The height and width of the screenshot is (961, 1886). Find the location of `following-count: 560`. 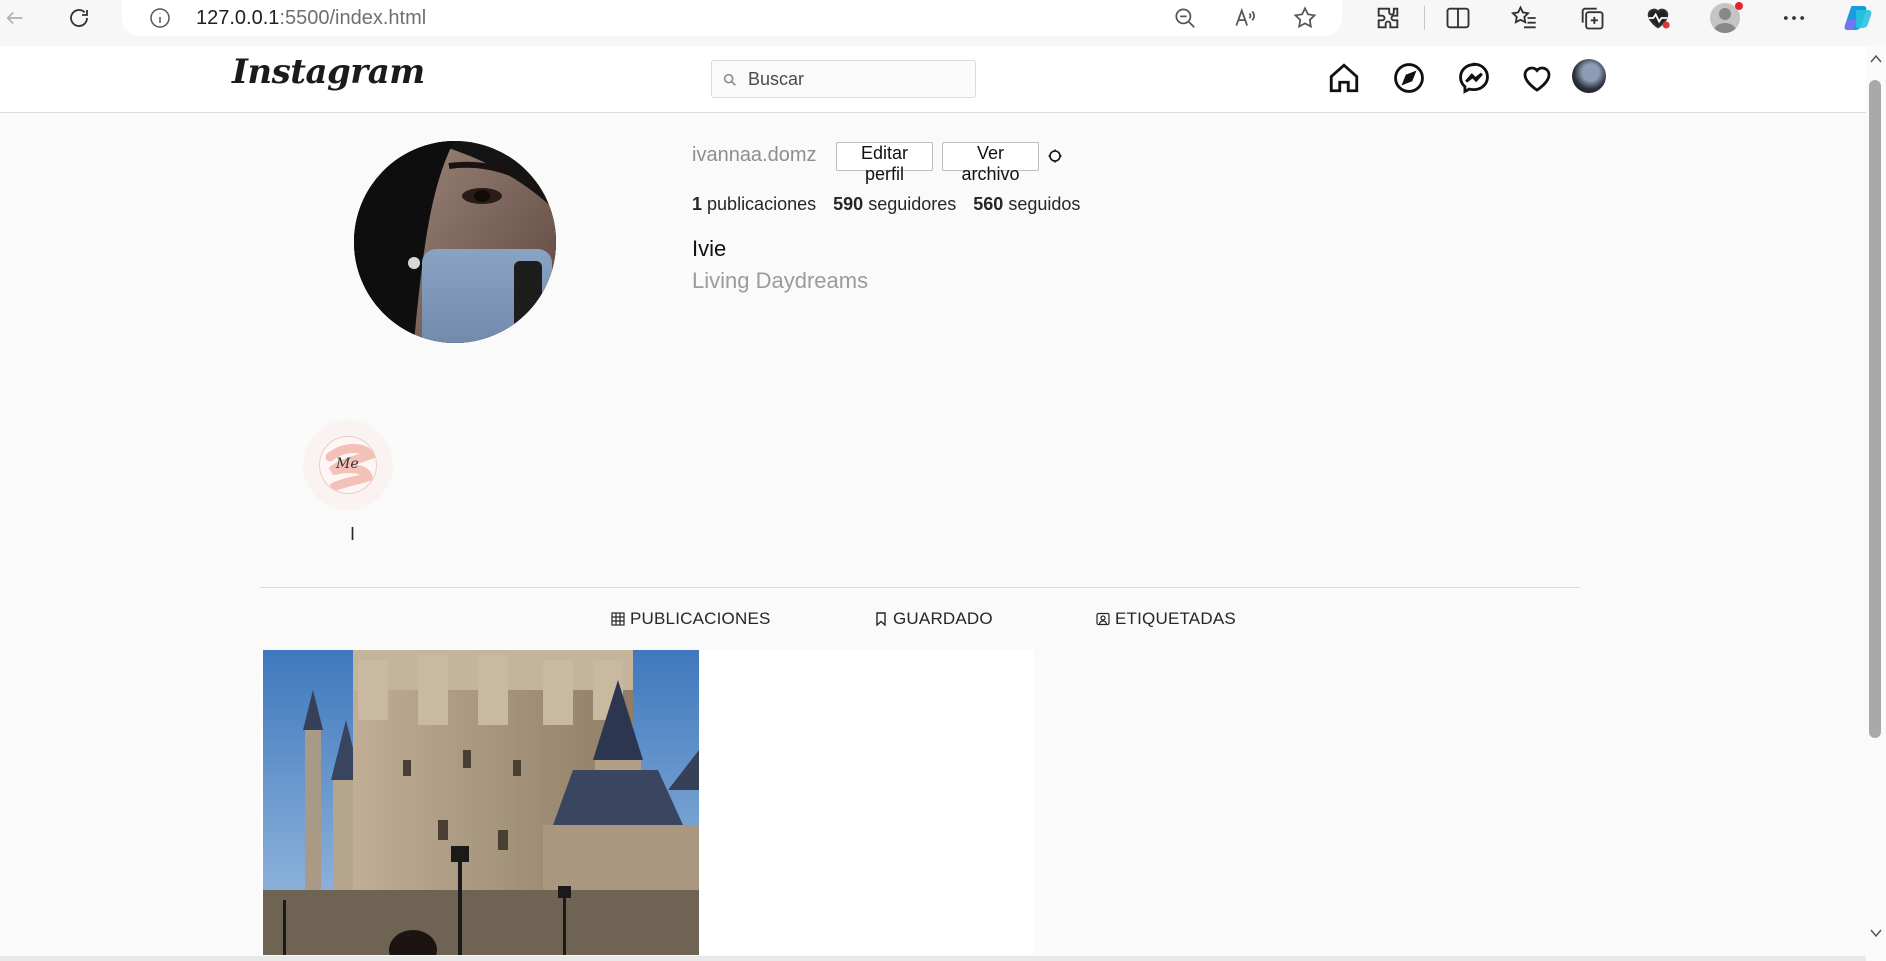

following-count: 560 is located at coordinates (988, 204).